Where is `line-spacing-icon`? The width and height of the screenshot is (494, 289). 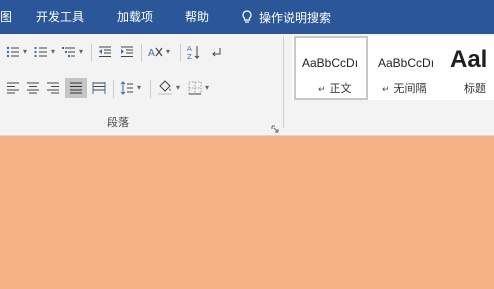
line-spacing-icon is located at coordinates (126, 88).